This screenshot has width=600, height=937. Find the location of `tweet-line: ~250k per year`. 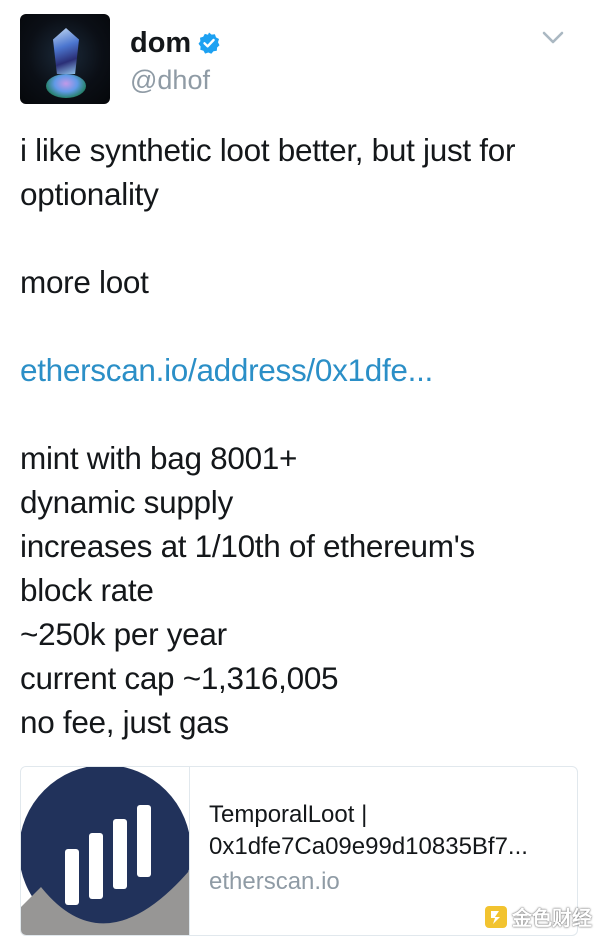

tweet-line: ~250k per year is located at coordinates (123, 634).